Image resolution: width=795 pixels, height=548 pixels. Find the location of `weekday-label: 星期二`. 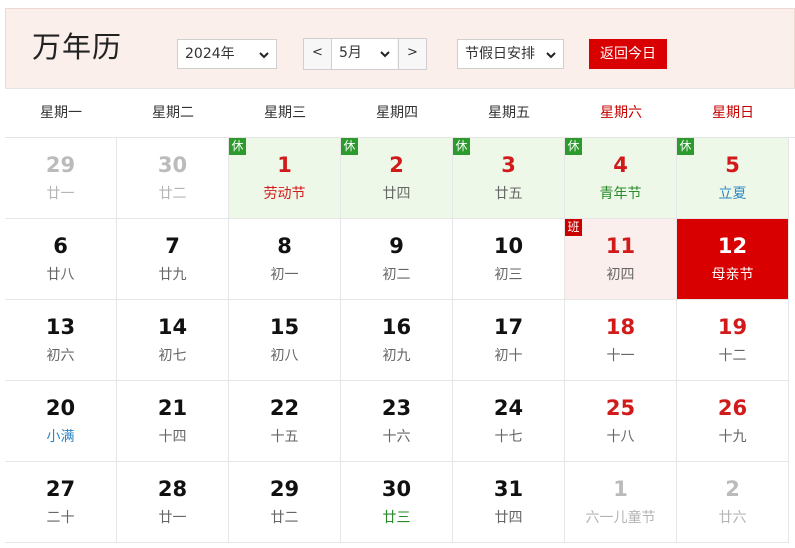

weekday-label: 星期二 is located at coordinates (173, 113).